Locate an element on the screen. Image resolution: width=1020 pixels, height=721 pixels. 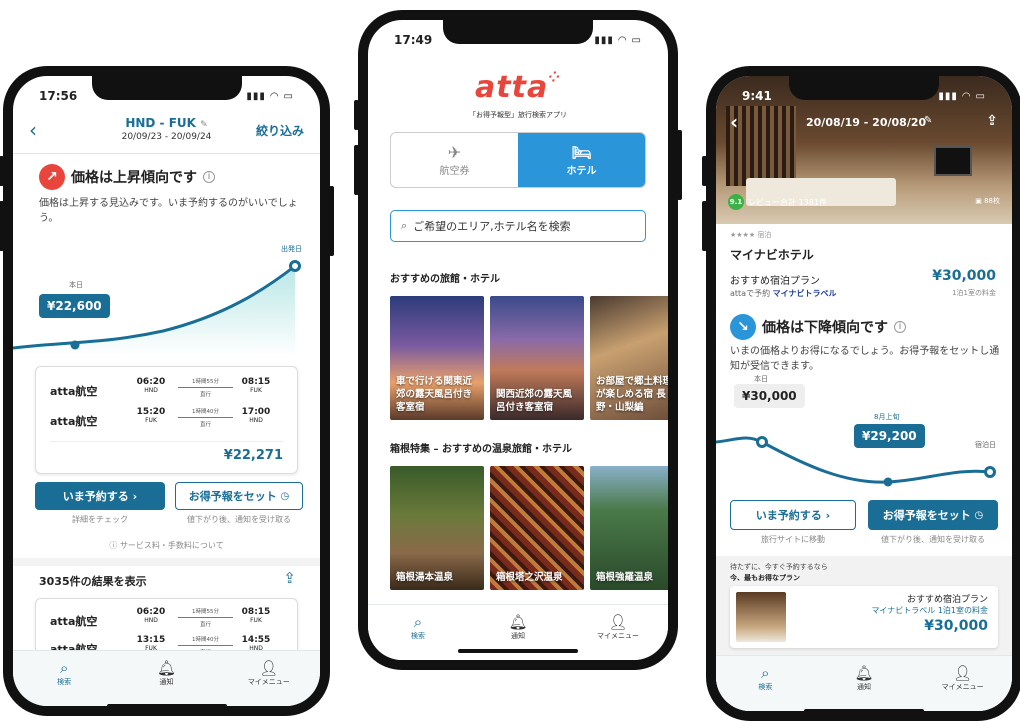
tab-bar: ⌕ 検索 🔔︎ 通知 👤︎ マイメニュー is located at coordinates (864, 683).